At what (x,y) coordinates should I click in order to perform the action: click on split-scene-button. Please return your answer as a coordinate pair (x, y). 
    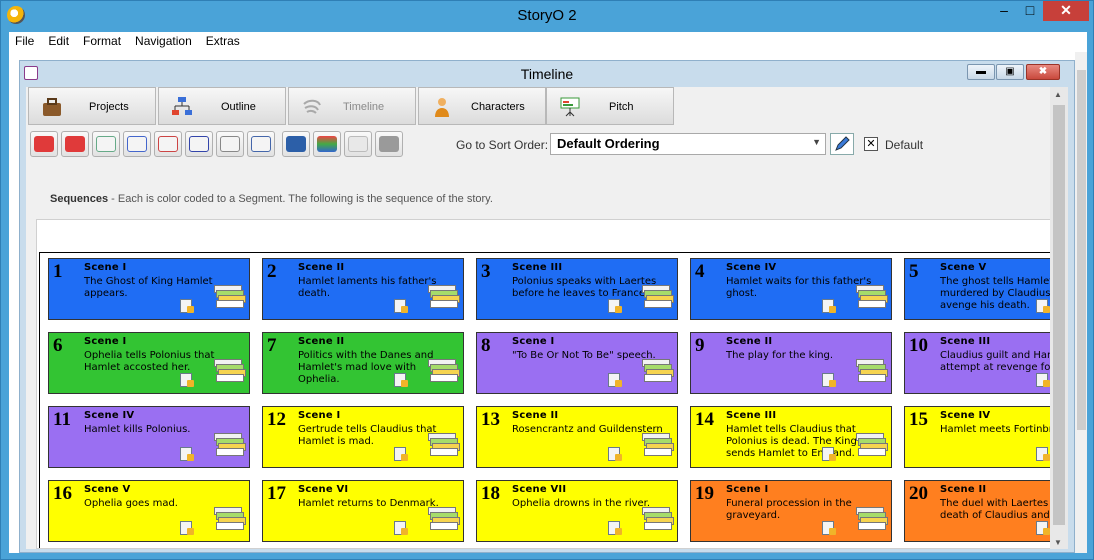
    Looking at the image, I should click on (137, 144).